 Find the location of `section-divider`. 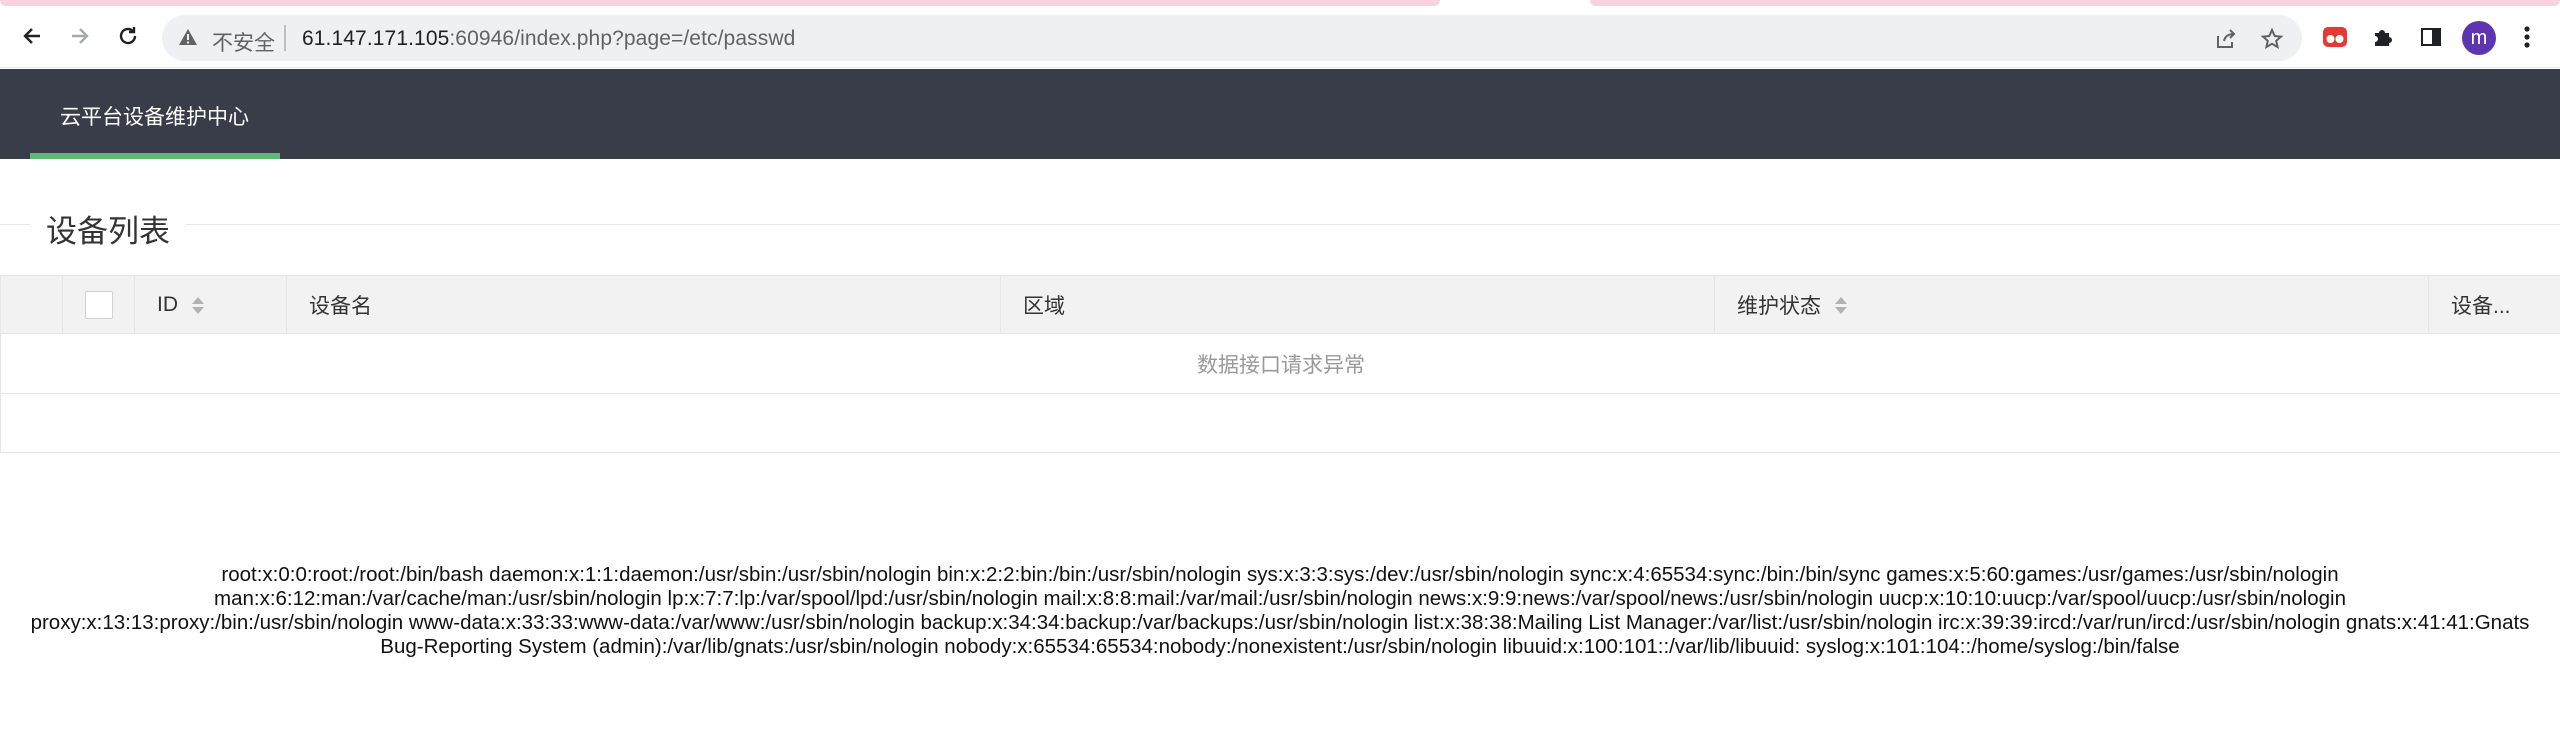

section-divider is located at coordinates (1280, 224).